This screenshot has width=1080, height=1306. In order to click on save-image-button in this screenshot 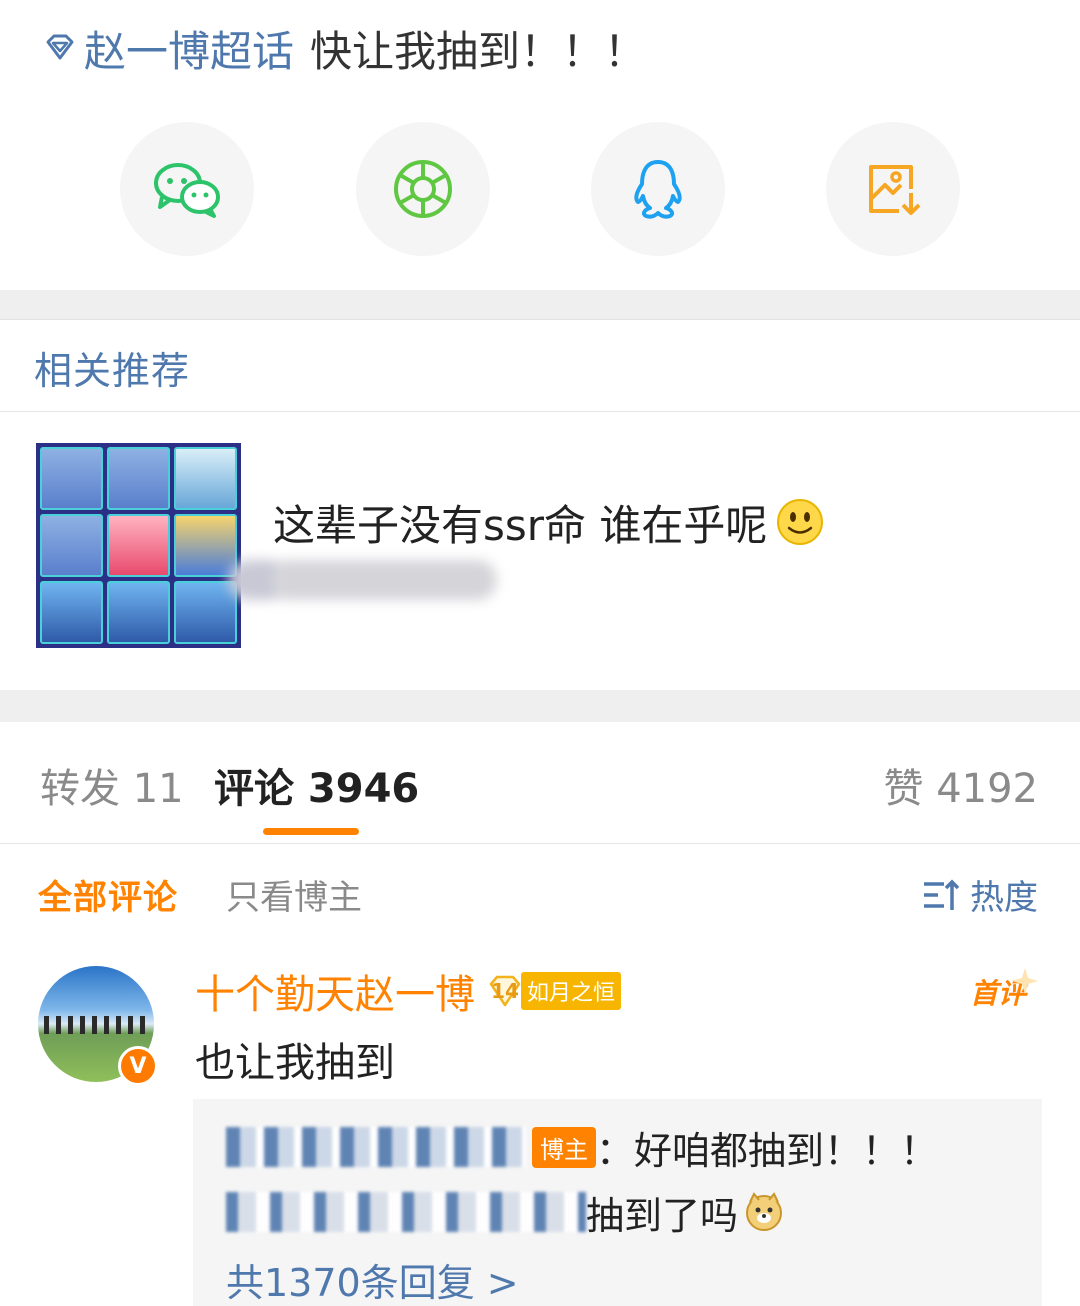, I will do `click(893, 189)`.